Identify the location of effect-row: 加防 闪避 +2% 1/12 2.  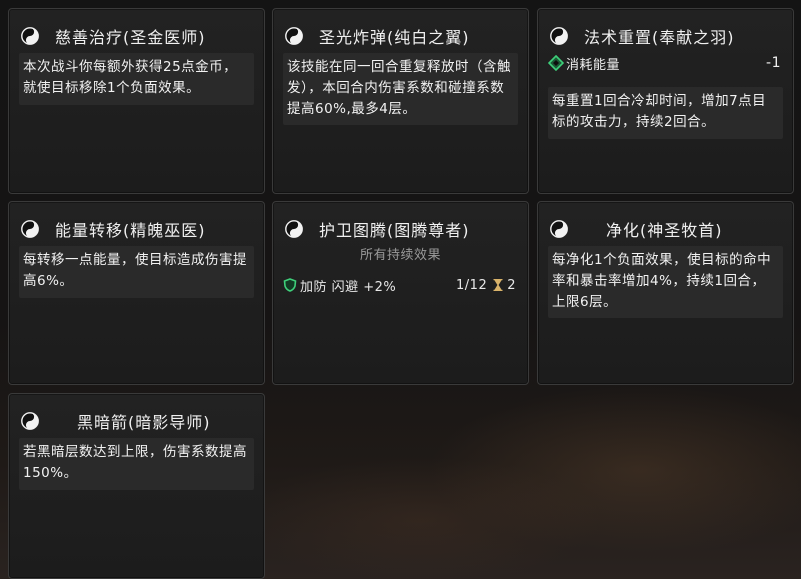
(400, 285).